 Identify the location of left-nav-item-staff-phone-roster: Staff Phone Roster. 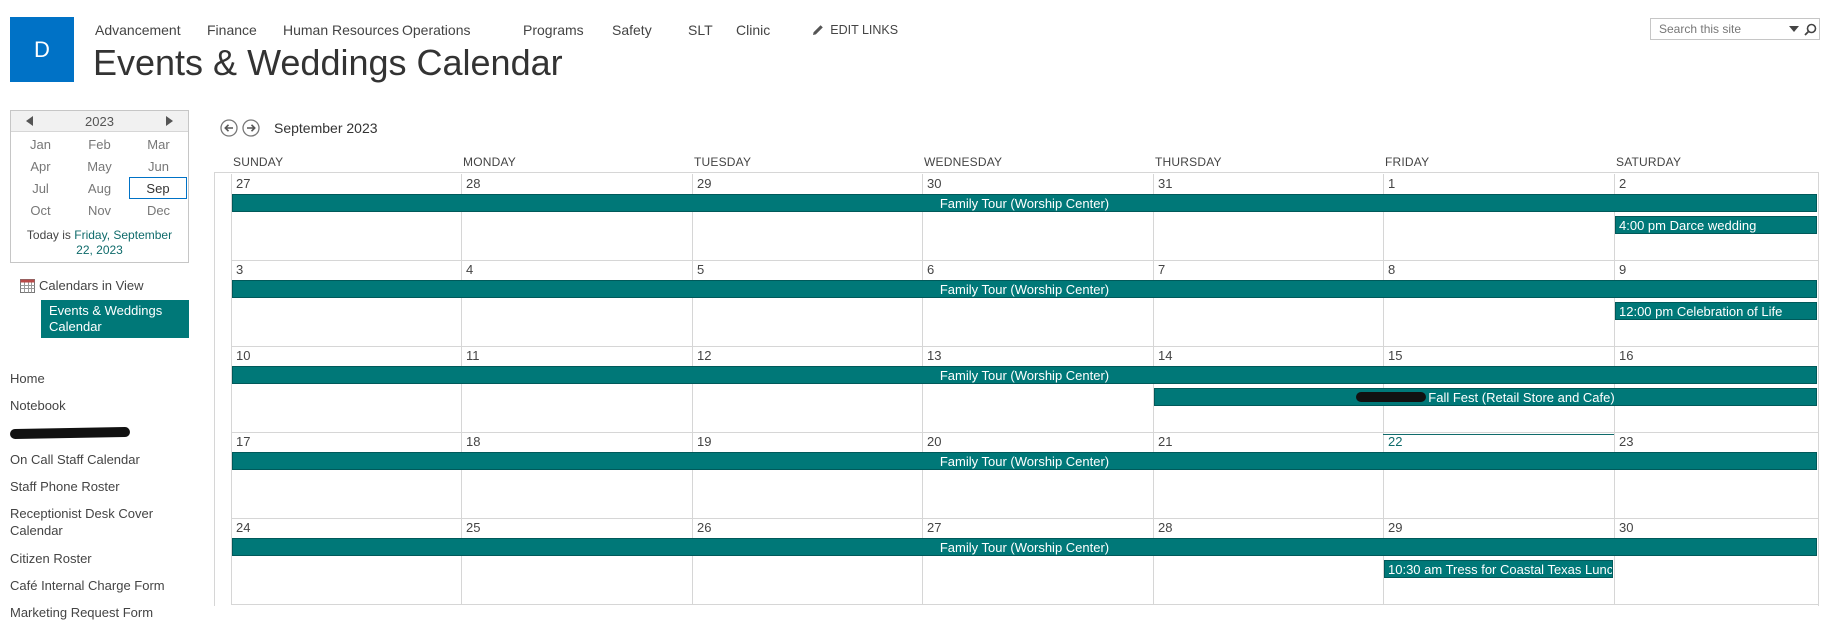
(90, 486).